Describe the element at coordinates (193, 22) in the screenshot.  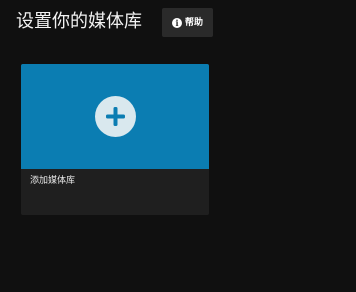
I see `help-button-label: 帮助` at that location.